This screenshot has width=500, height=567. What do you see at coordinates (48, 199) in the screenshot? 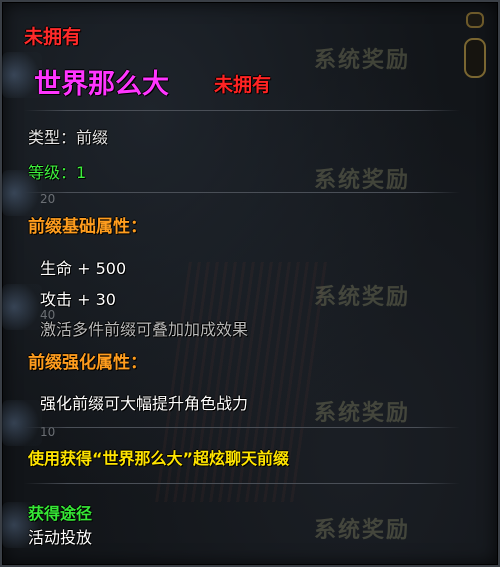
I see `background-level-label: 20` at bounding box center [48, 199].